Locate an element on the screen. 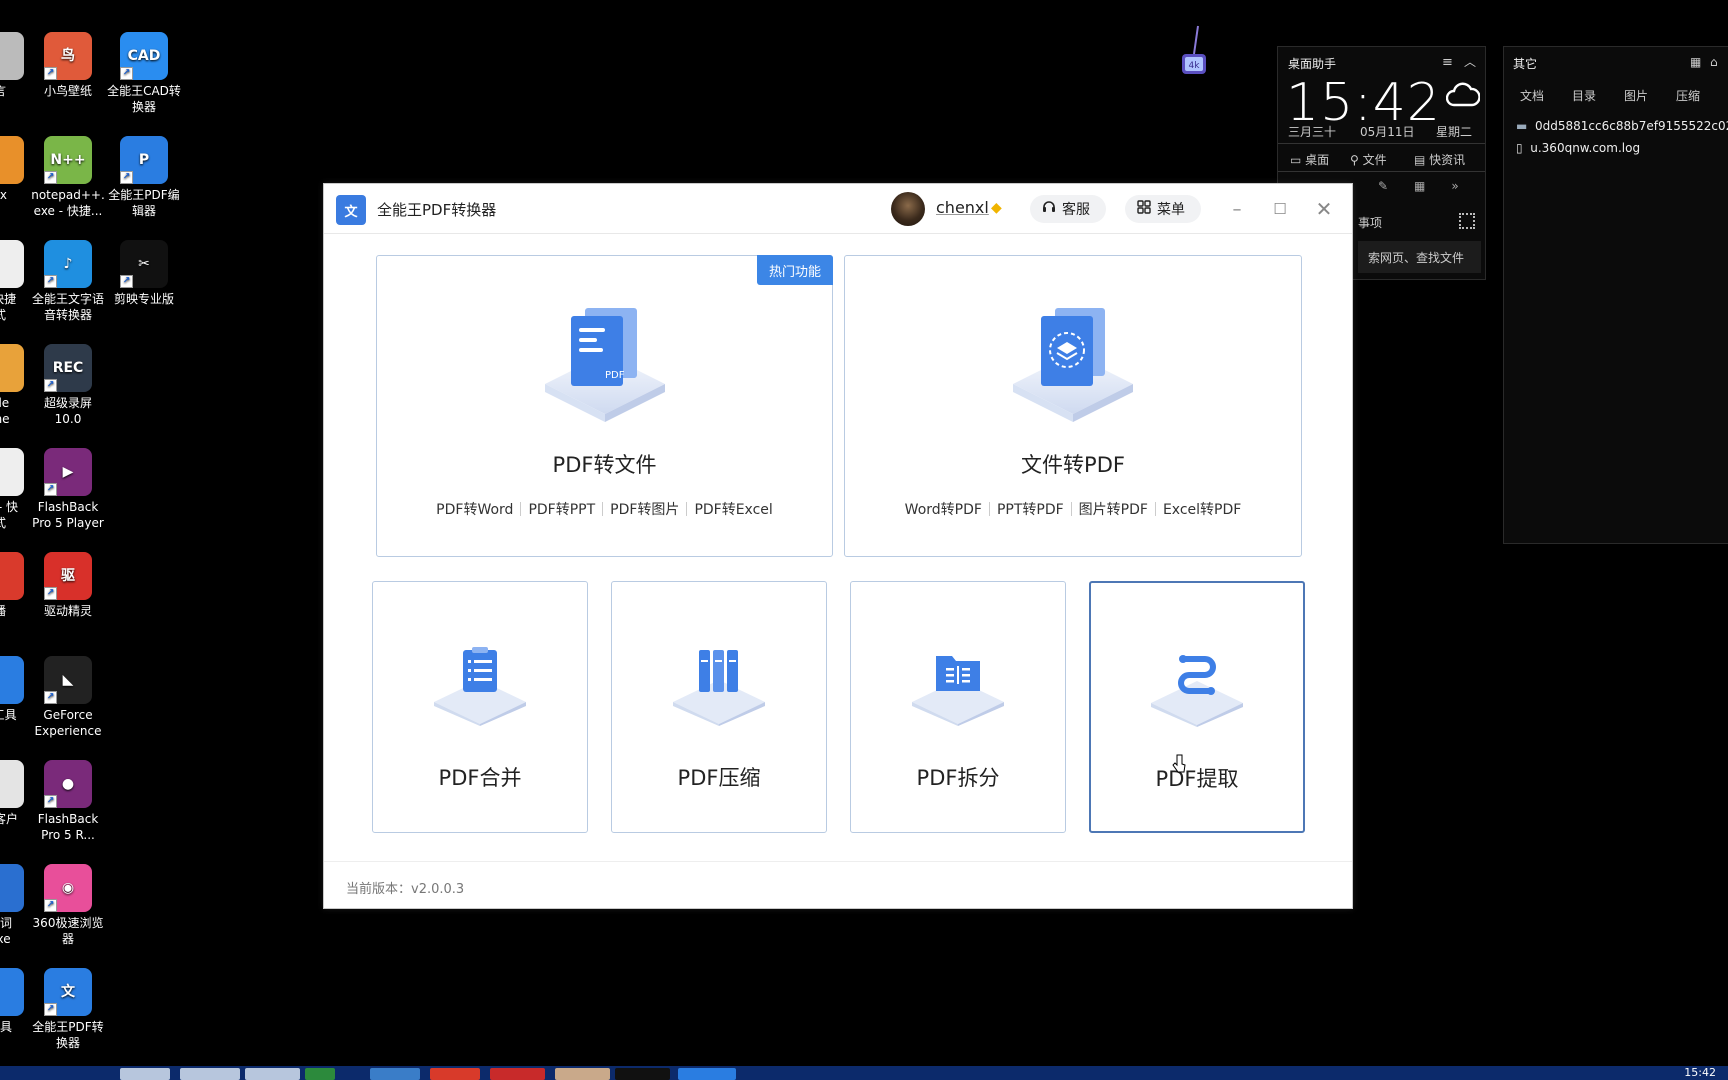  app-icon: CAD ↗ is located at coordinates (144, 56).